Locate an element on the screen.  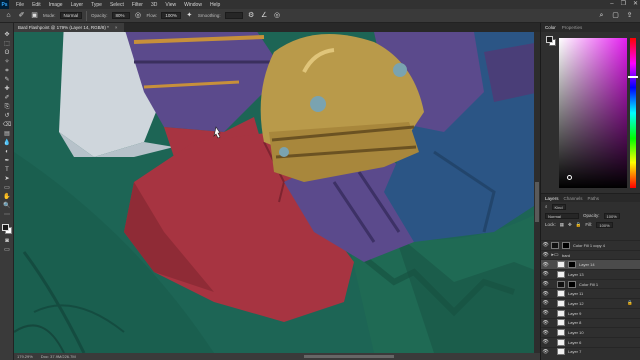
pen-tool-icon: ✒ is located at coordinates (7, 161).